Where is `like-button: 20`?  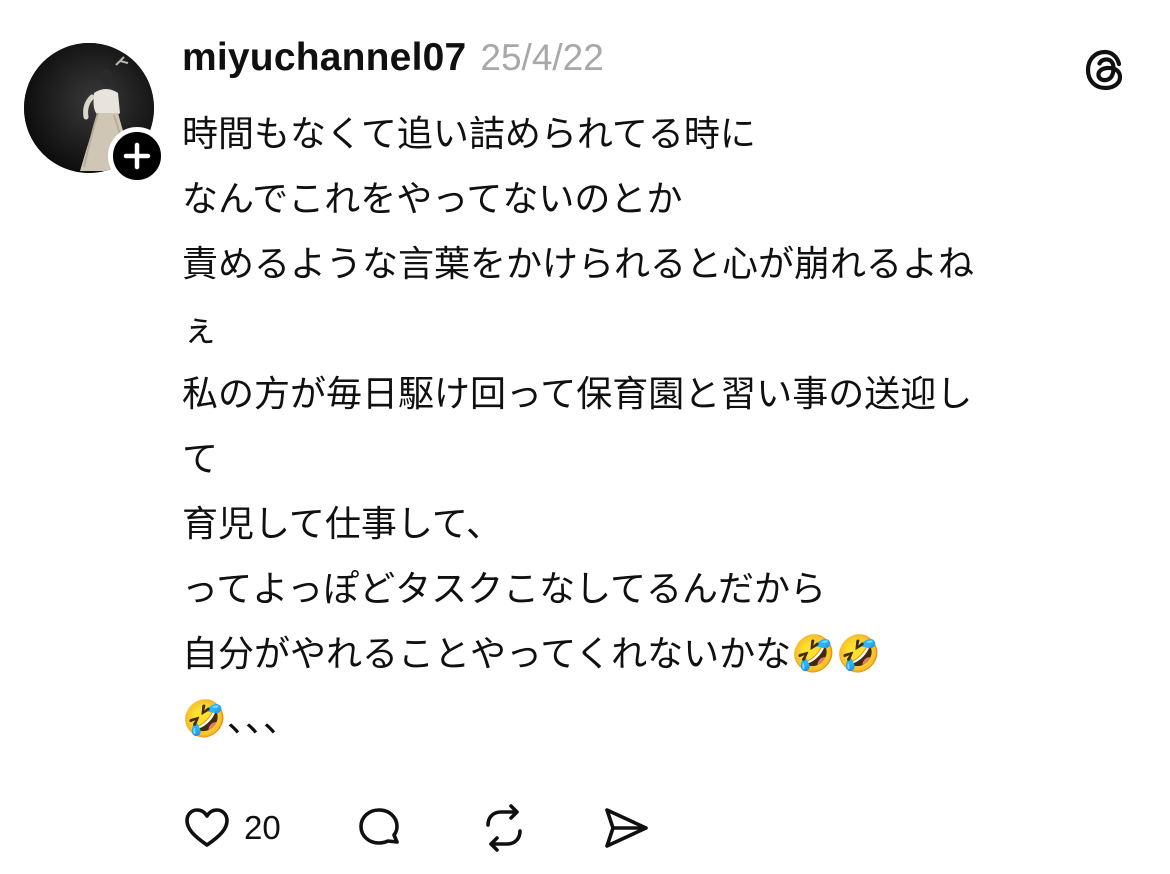 like-button: 20 is located at coordinates (231, 828).